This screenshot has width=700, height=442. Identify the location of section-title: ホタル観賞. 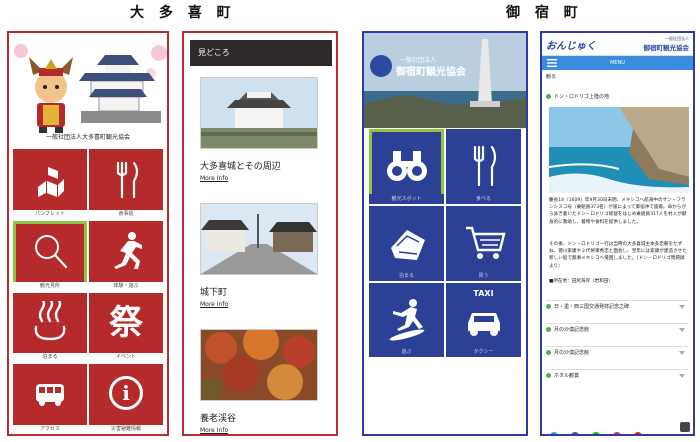
(567, 376).